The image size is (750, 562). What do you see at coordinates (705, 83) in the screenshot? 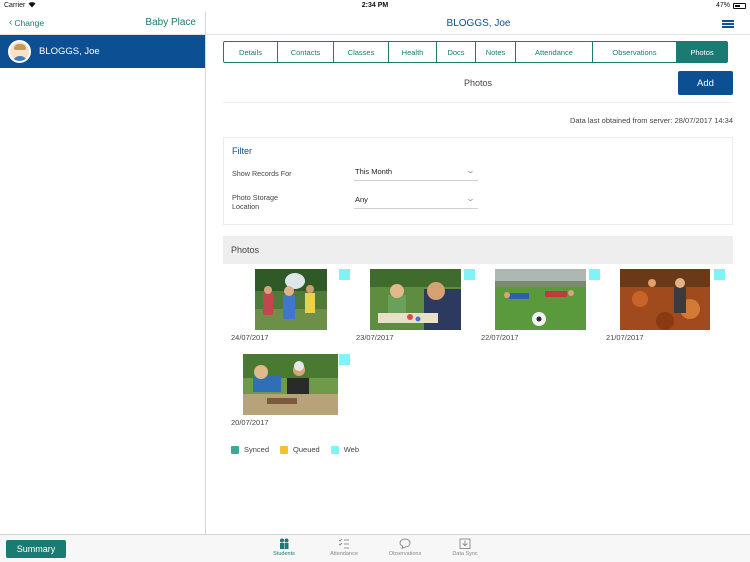
I see `add-photo-button: Add` at bounding box center [705, 83].